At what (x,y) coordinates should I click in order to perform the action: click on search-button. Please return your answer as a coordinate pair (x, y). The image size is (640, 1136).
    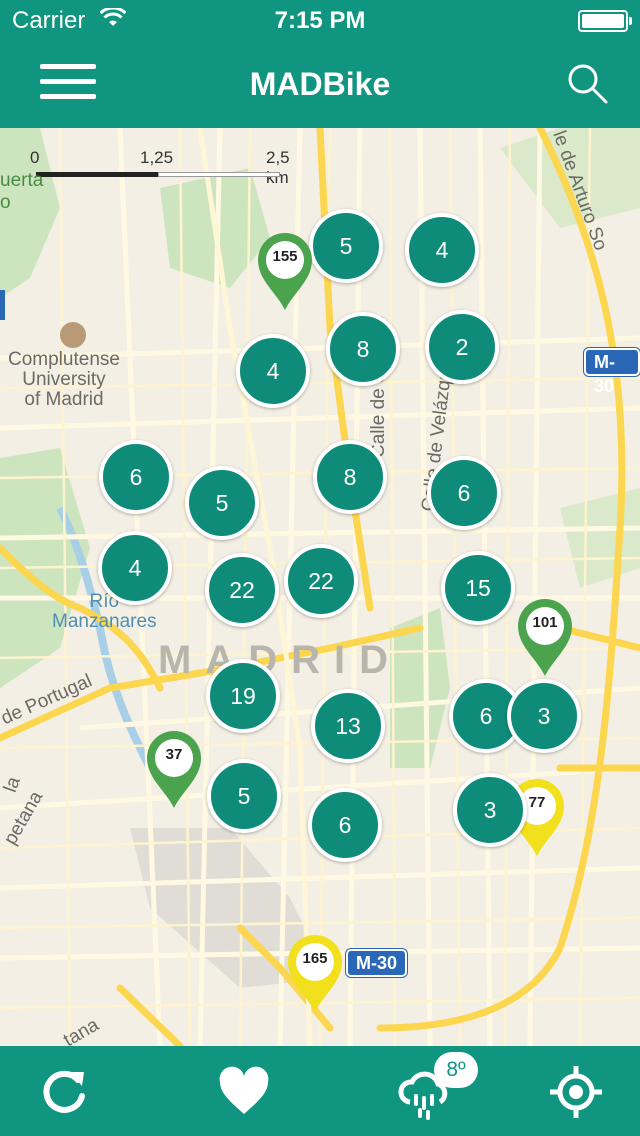
    Looking at the image, I should click on (588, 84).